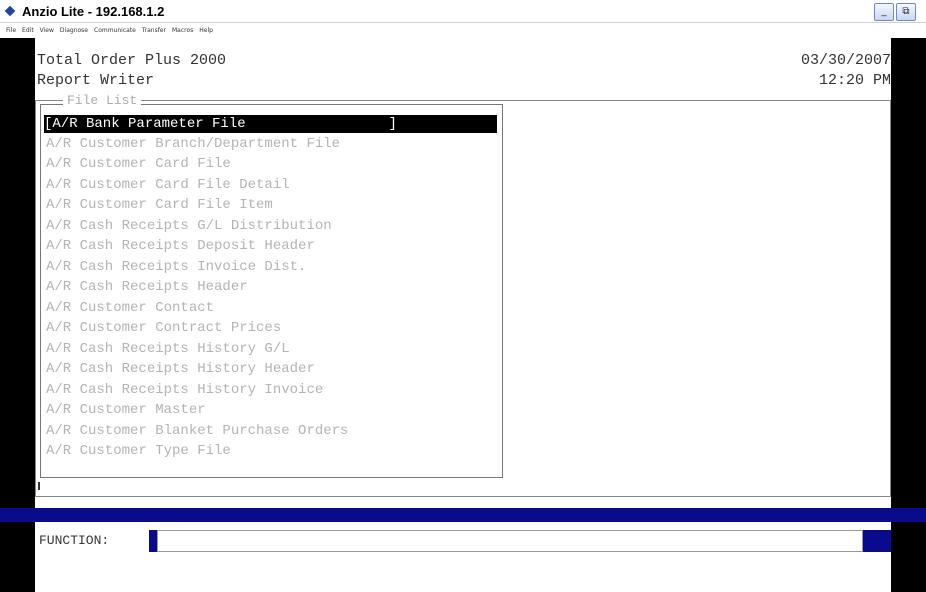 This screenshot has height=592, width=926. Describe the element at coordinates (102, 100) in the screenshot. I see `file-list-title: File List` at that location.